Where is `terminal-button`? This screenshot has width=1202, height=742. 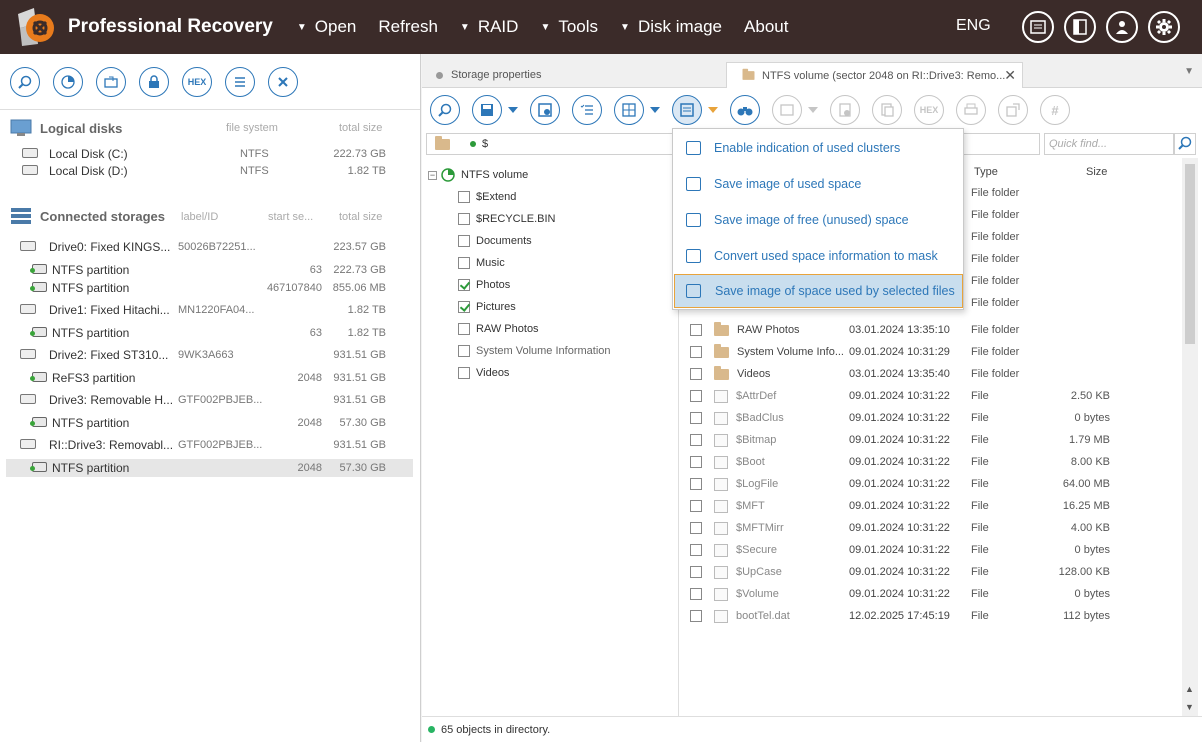
terminal-button is located at coordinates (1038, 27).